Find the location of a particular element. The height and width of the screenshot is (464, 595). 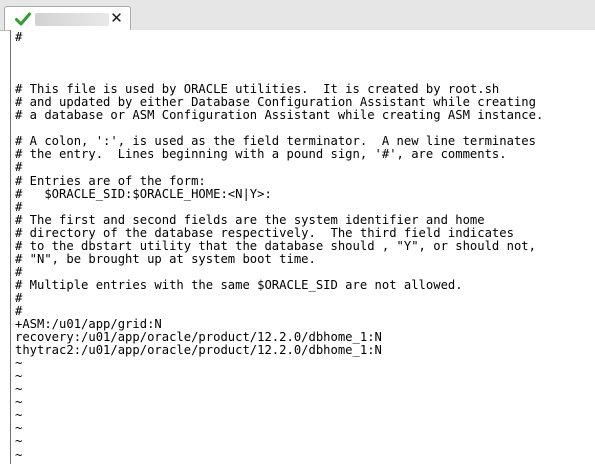

checkmark-icon is located at coordinates (23, 18).